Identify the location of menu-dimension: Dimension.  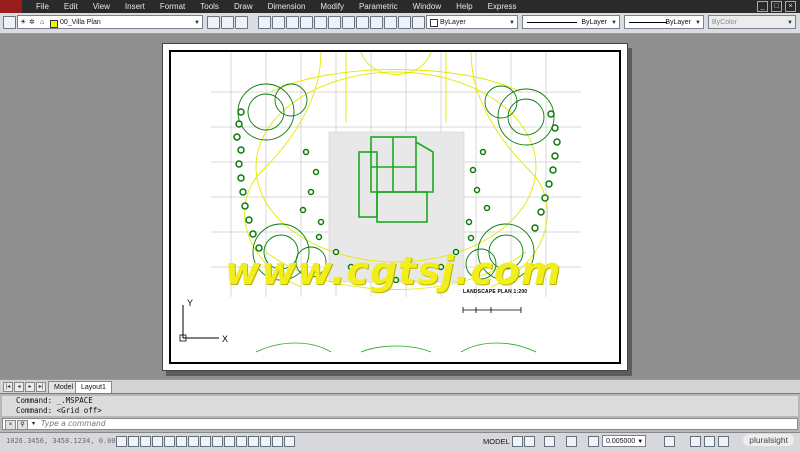
(287, 6).